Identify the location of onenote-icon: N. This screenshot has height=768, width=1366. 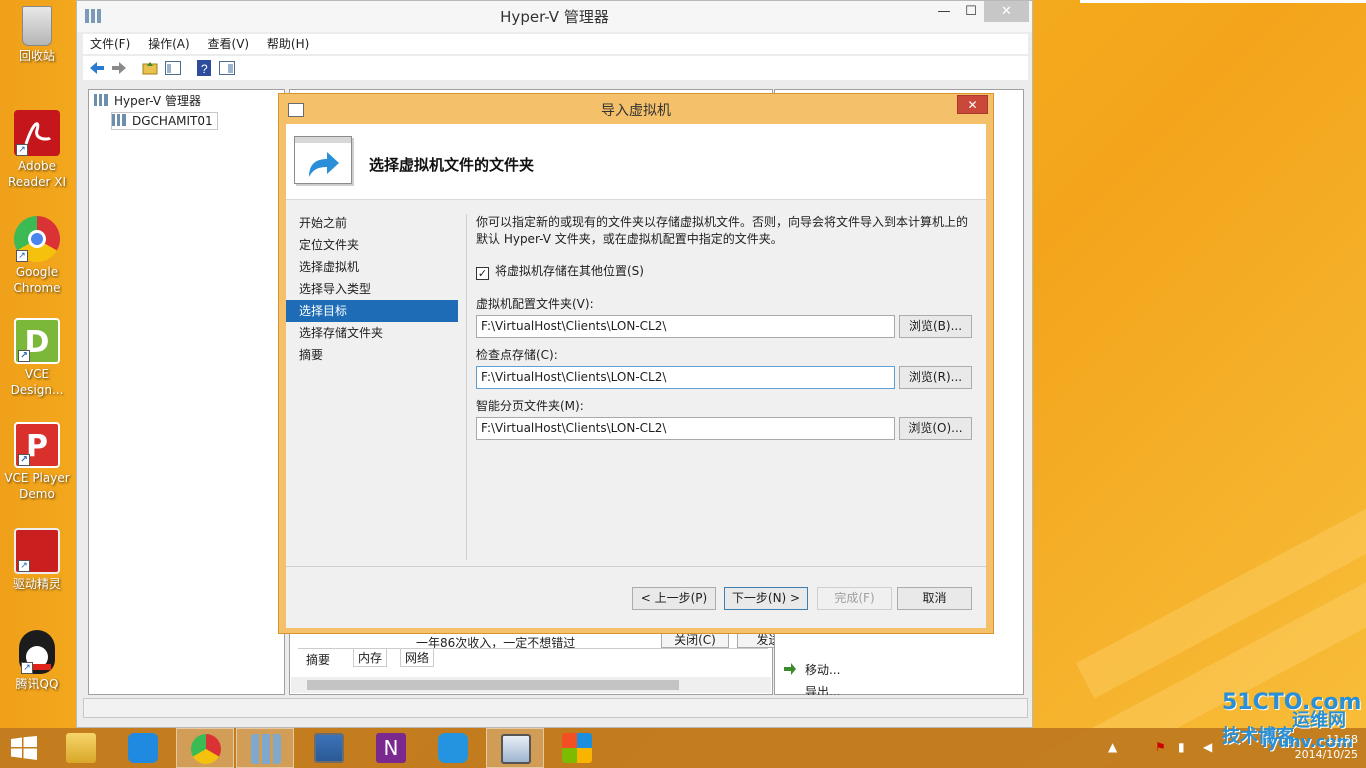
(391, 748).